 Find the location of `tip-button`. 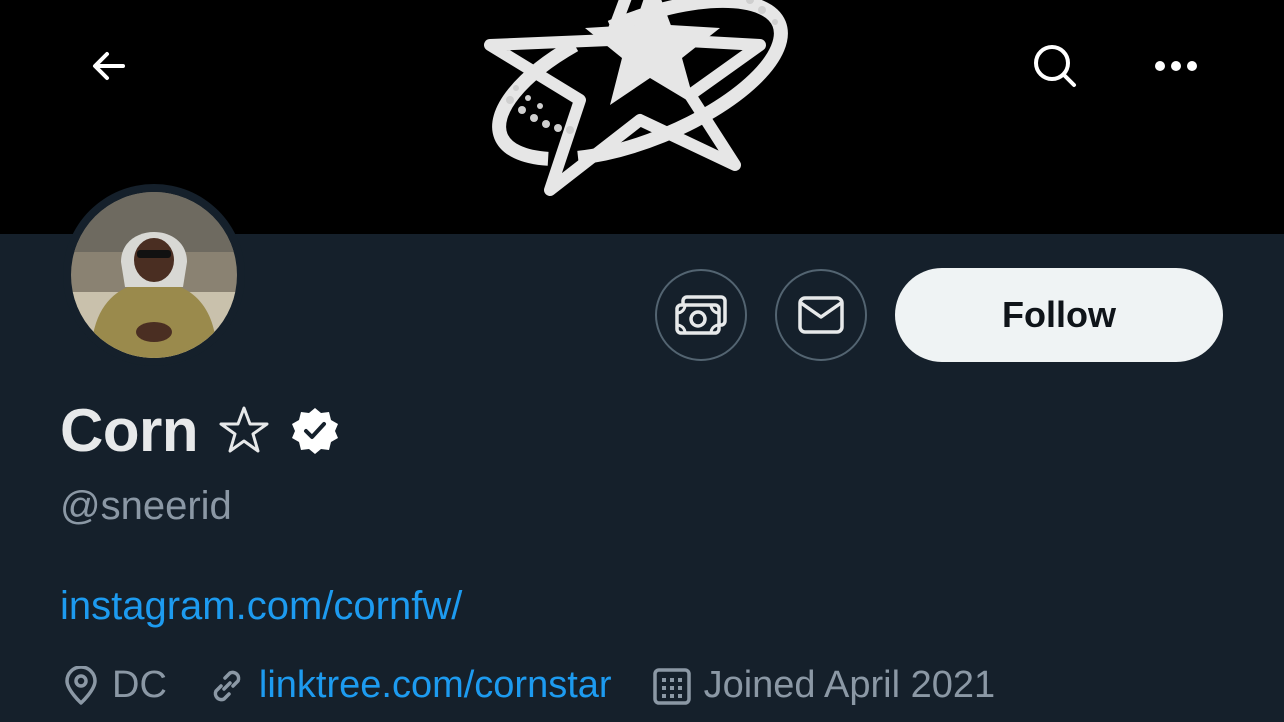

tip-button is located at coordinates (701, 315).